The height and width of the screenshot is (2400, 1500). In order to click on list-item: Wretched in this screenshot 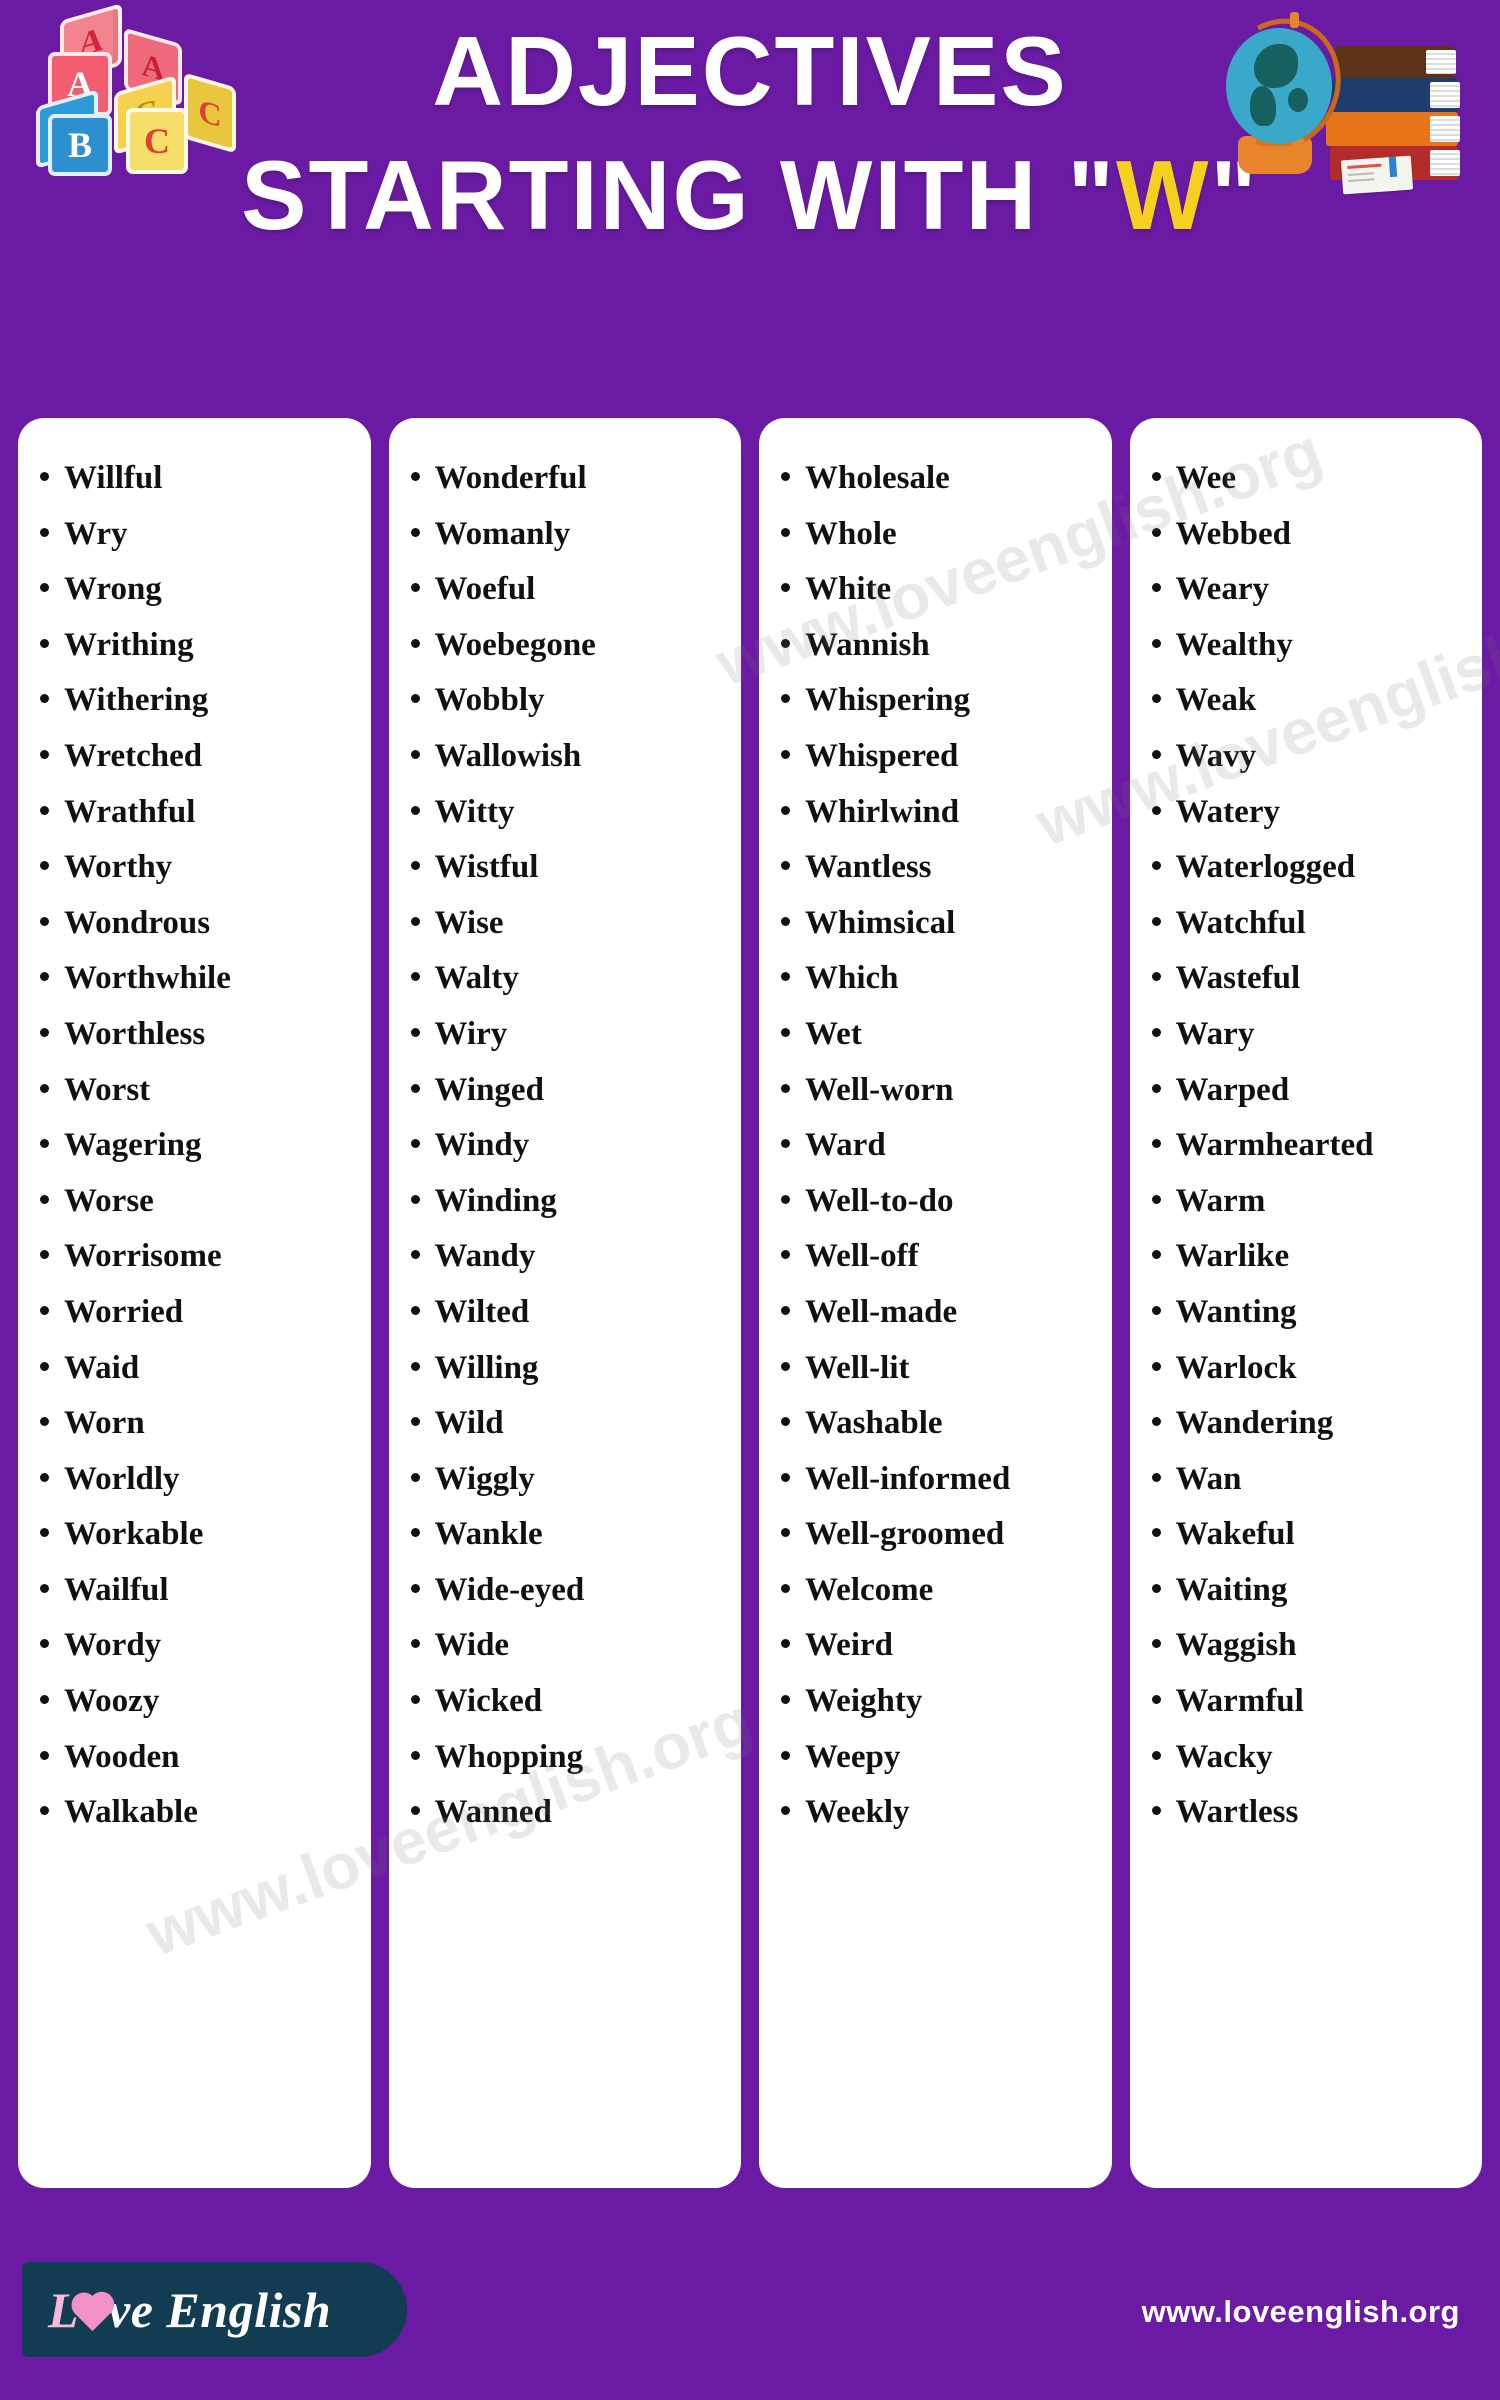, I will do `click(196, 756)`.